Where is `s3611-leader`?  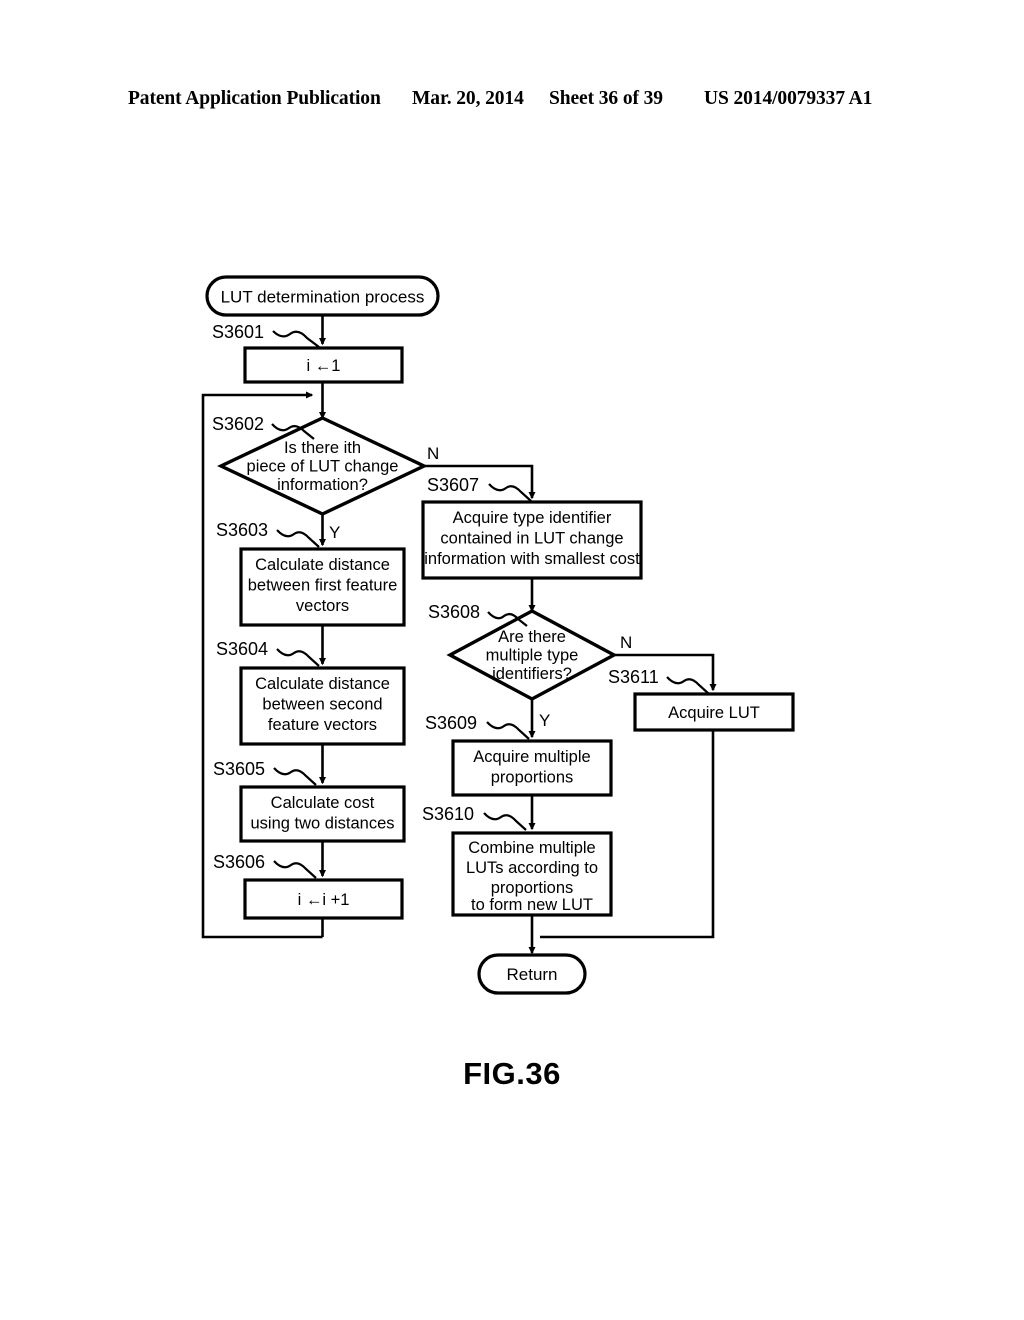 s3611-leader is located at coordinates (688, 685).